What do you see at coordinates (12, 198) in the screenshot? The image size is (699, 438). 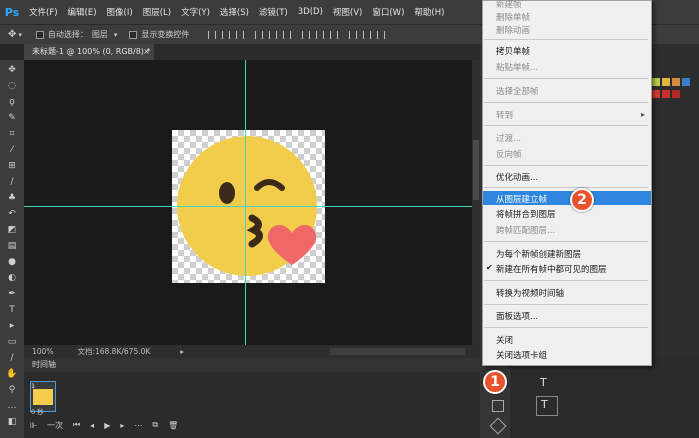 I see `clone-stamp-tool-icon: ♣` at bounding box center [12, 198].